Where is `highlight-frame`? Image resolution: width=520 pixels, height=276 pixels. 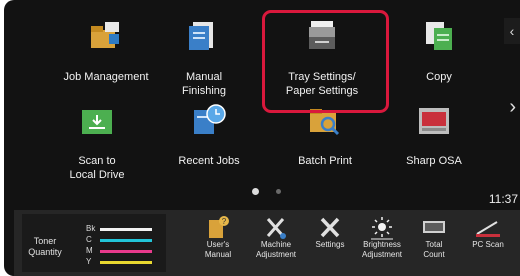 highlight-frame is located at coordinates (325, 61).